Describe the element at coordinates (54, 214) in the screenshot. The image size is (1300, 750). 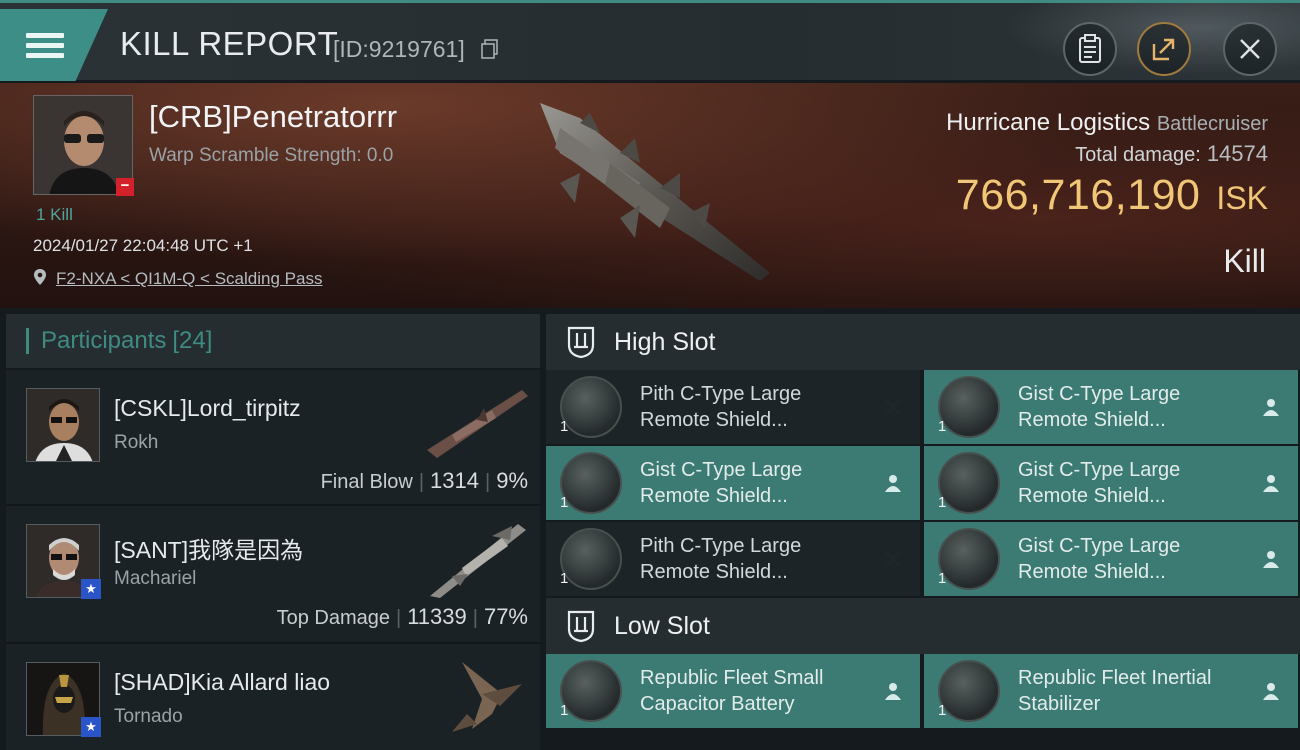
I see `kill-count: 1 Kill` at that location.